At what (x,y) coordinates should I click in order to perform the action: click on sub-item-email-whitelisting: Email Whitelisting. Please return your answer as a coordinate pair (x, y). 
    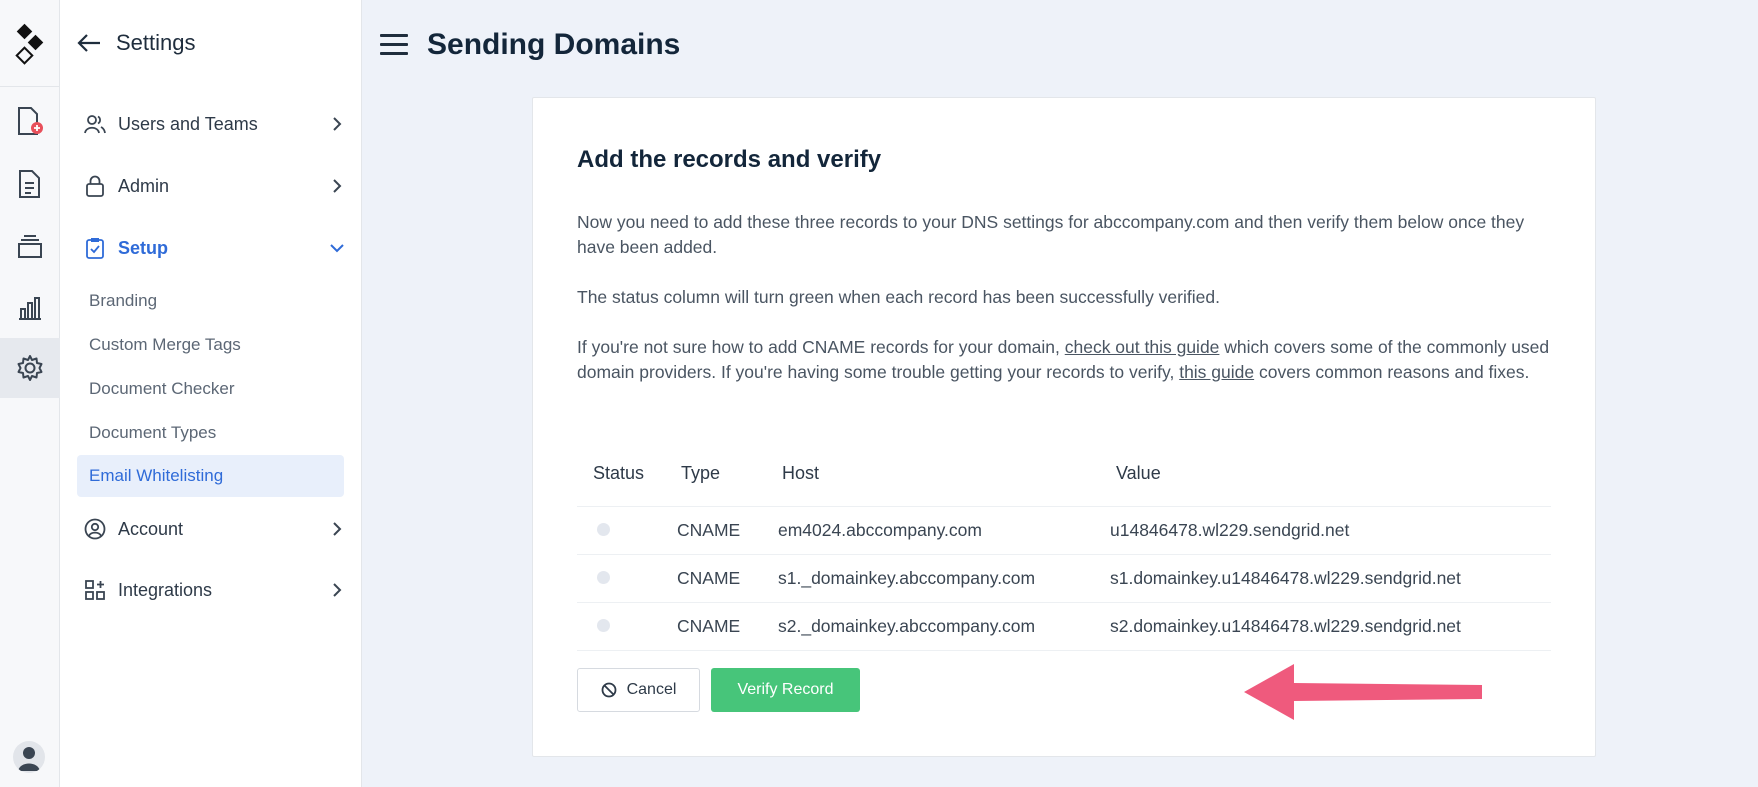
    Looking at the image, I should click on (210, 476).